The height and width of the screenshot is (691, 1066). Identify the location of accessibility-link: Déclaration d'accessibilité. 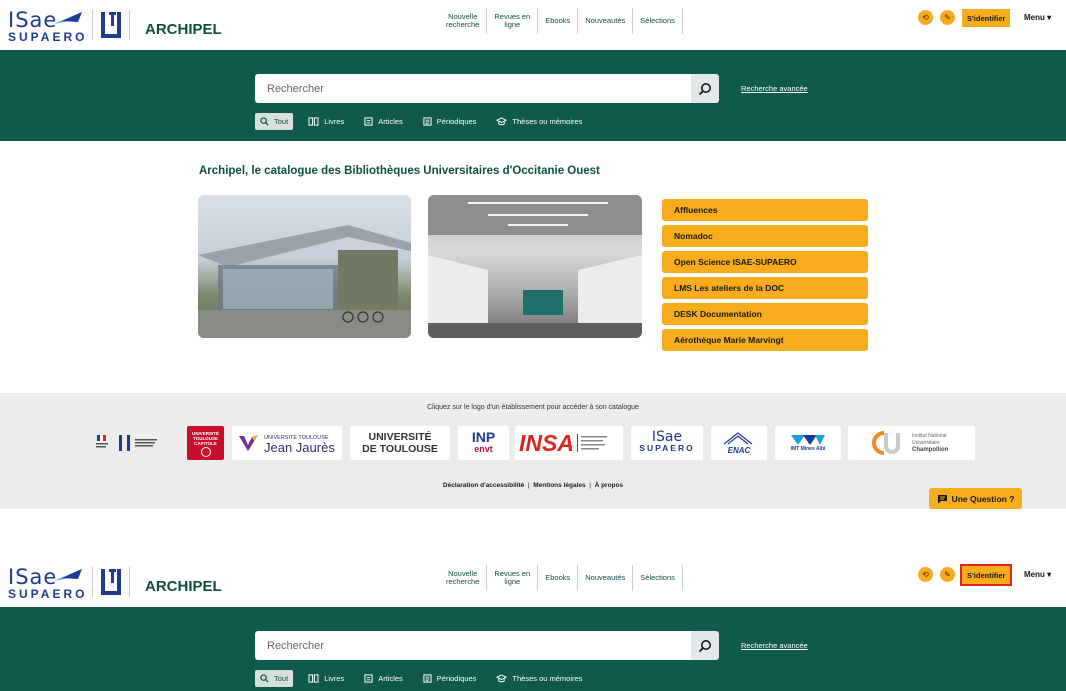
(483, 485).